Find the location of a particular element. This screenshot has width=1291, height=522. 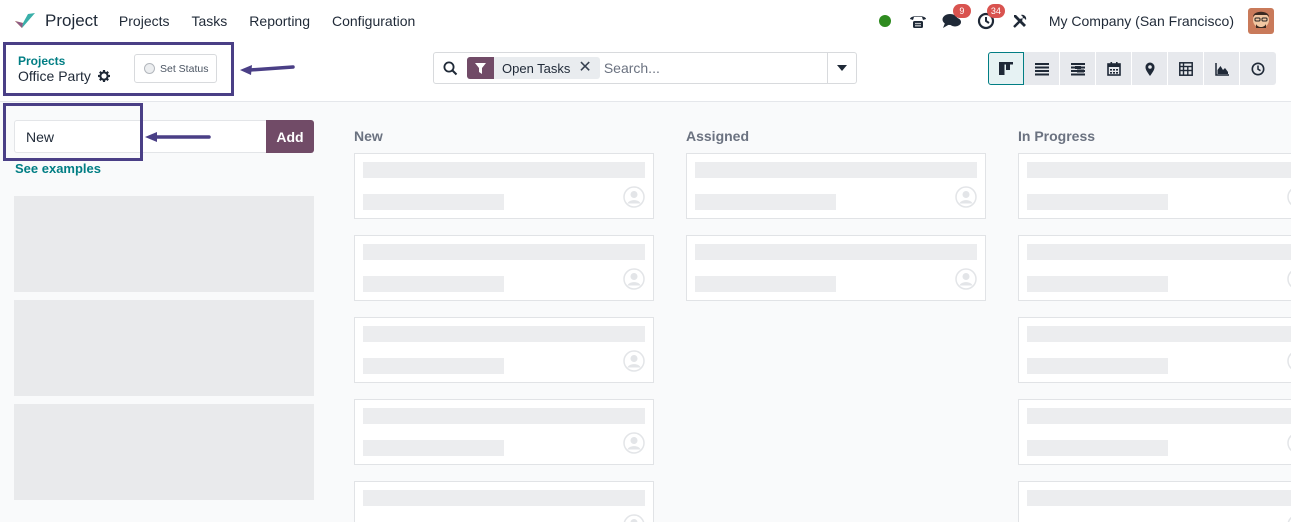

menu-configuration: Configuration is located at coordinates (373, 21).